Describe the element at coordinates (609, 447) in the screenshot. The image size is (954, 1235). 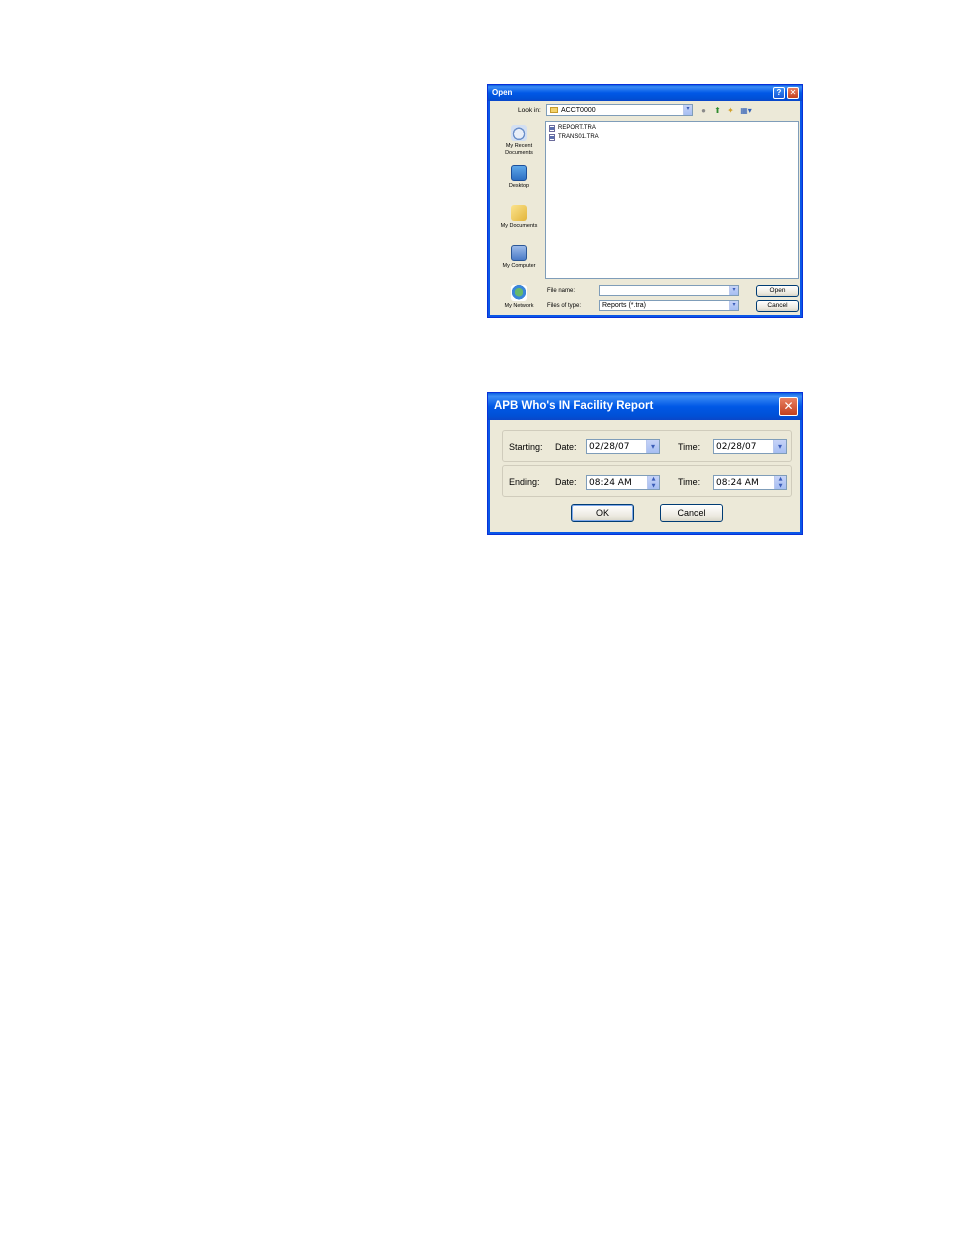
I see `starting-date-value: 02/28/07` at that location.